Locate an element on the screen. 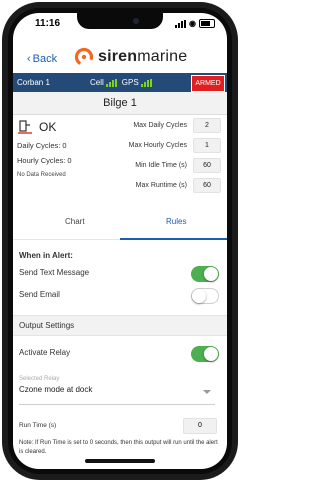 The width and height of the screenshot is (320, 482). selected-relay-select: Selected Relay Czone mode at dock is located at coordinates (117, 390).